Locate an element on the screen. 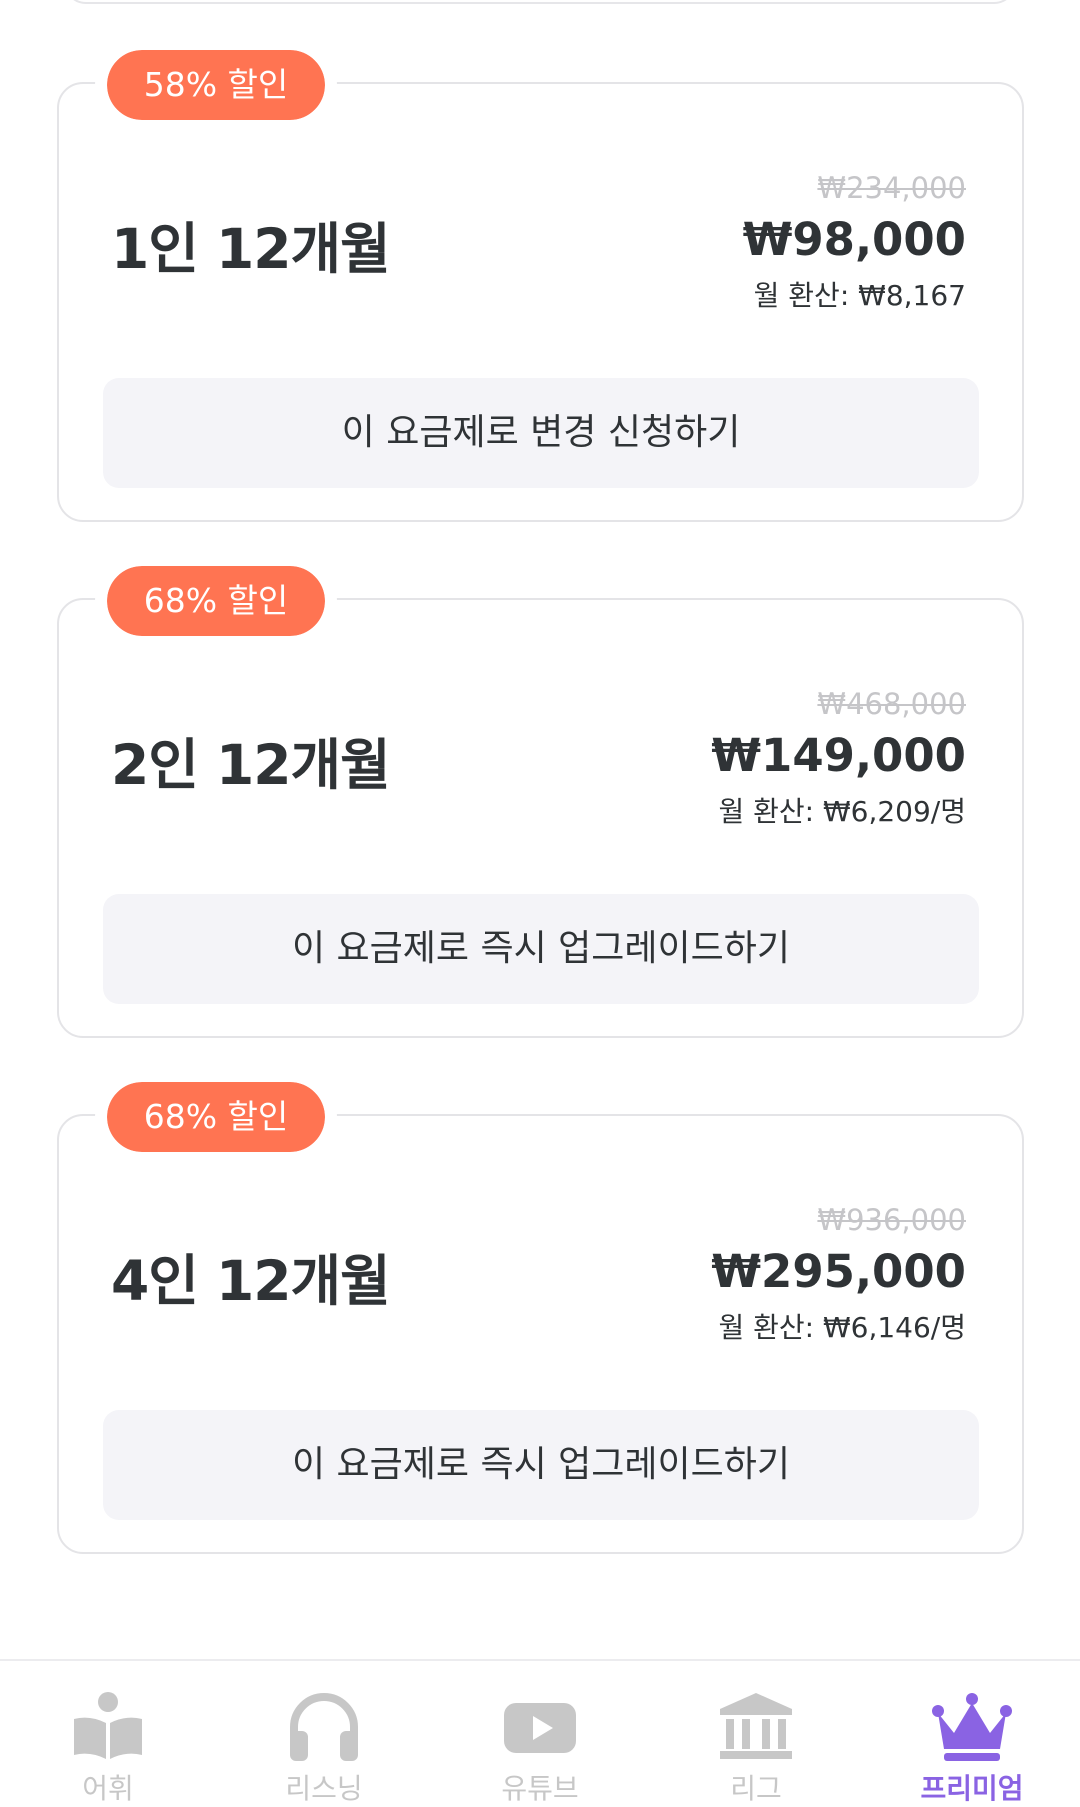 This screenshot has height=1807, width=1080. nav-label: 프리미엄 is located at coordinates (972, 1788).